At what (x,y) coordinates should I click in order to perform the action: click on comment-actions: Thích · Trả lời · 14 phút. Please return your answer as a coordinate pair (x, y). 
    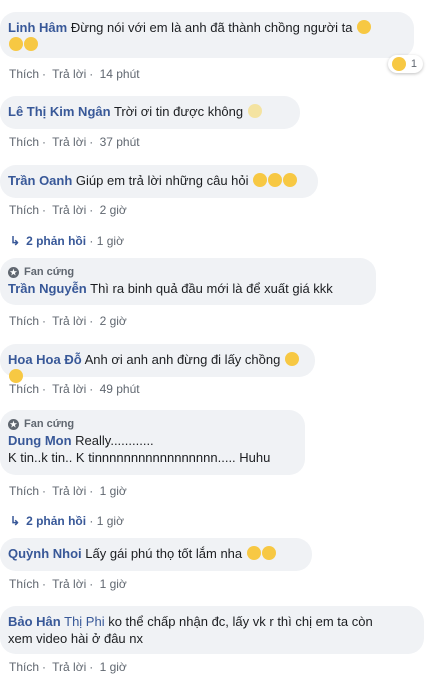
    Looking at the image, I should click on (74, 74).